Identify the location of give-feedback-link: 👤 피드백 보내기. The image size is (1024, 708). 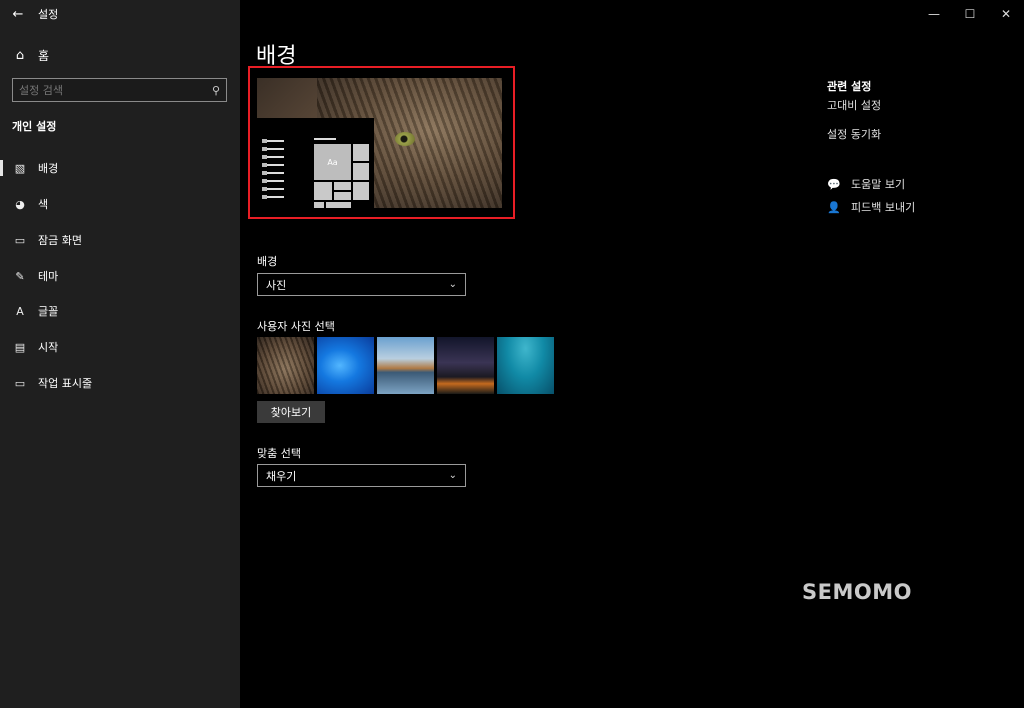
(871, 207).